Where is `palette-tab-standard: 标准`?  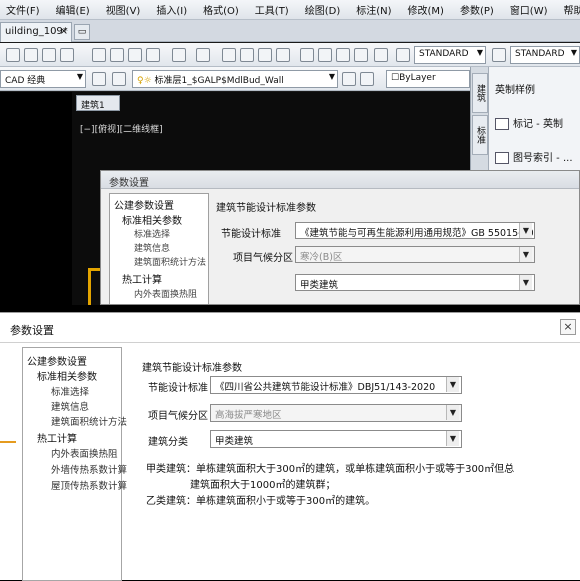
palette-tab-standard: 标准 is located at coordinates (480, 135).